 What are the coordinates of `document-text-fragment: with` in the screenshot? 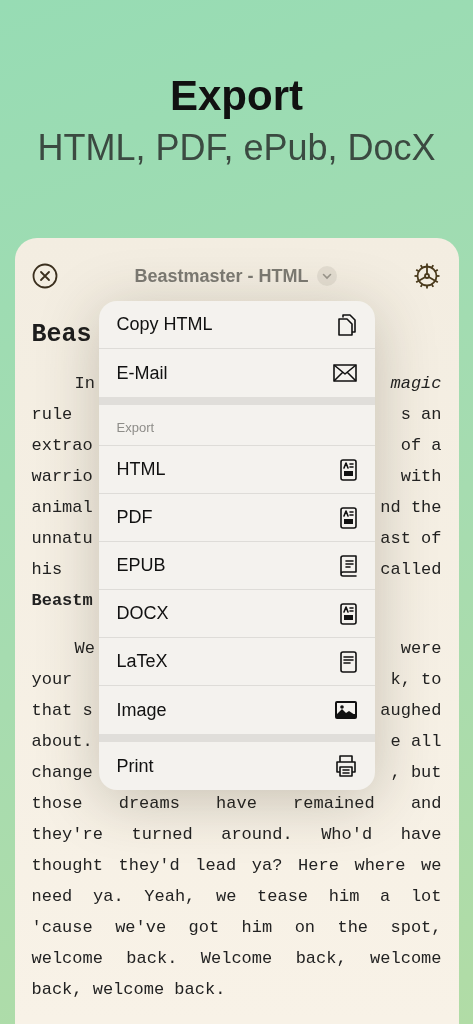 It's located at (421, 476).